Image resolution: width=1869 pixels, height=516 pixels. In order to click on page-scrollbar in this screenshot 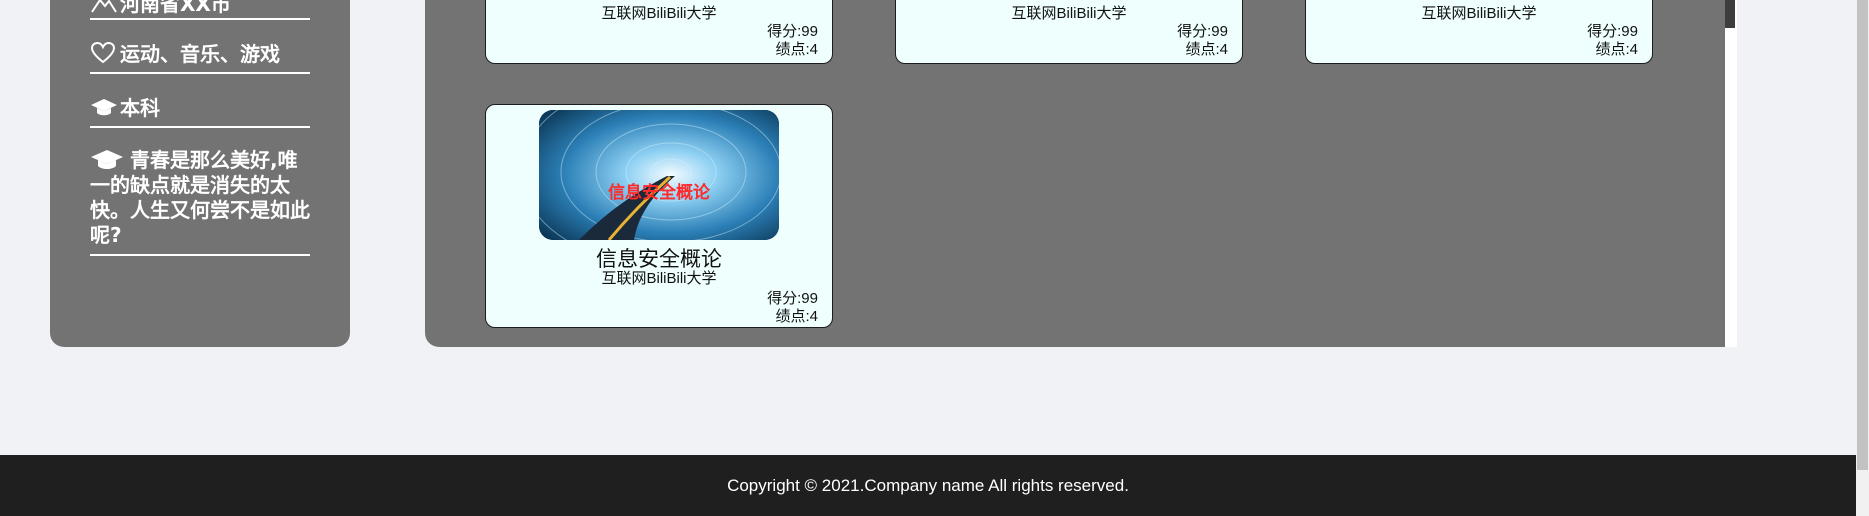, I will do `click(1862, 258)`.